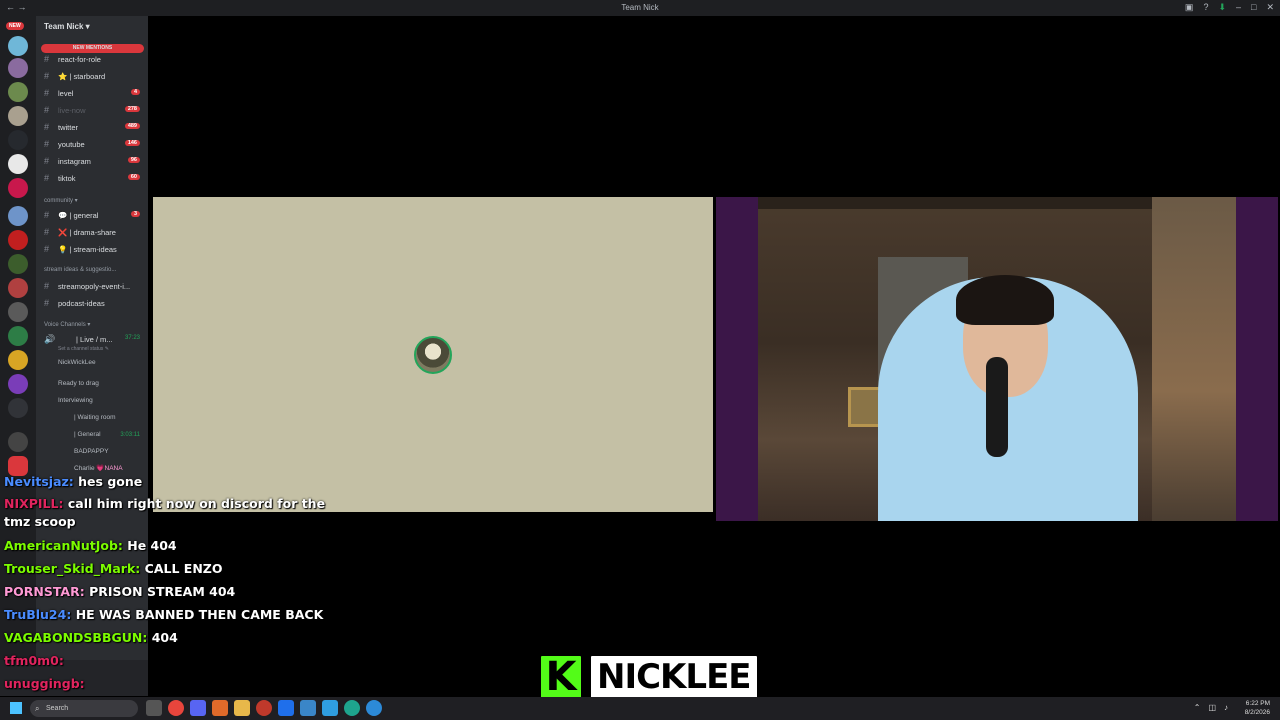 The width and height of the screenshot is (1280, 720). I want to click on edge-icon, so click(352, 708).